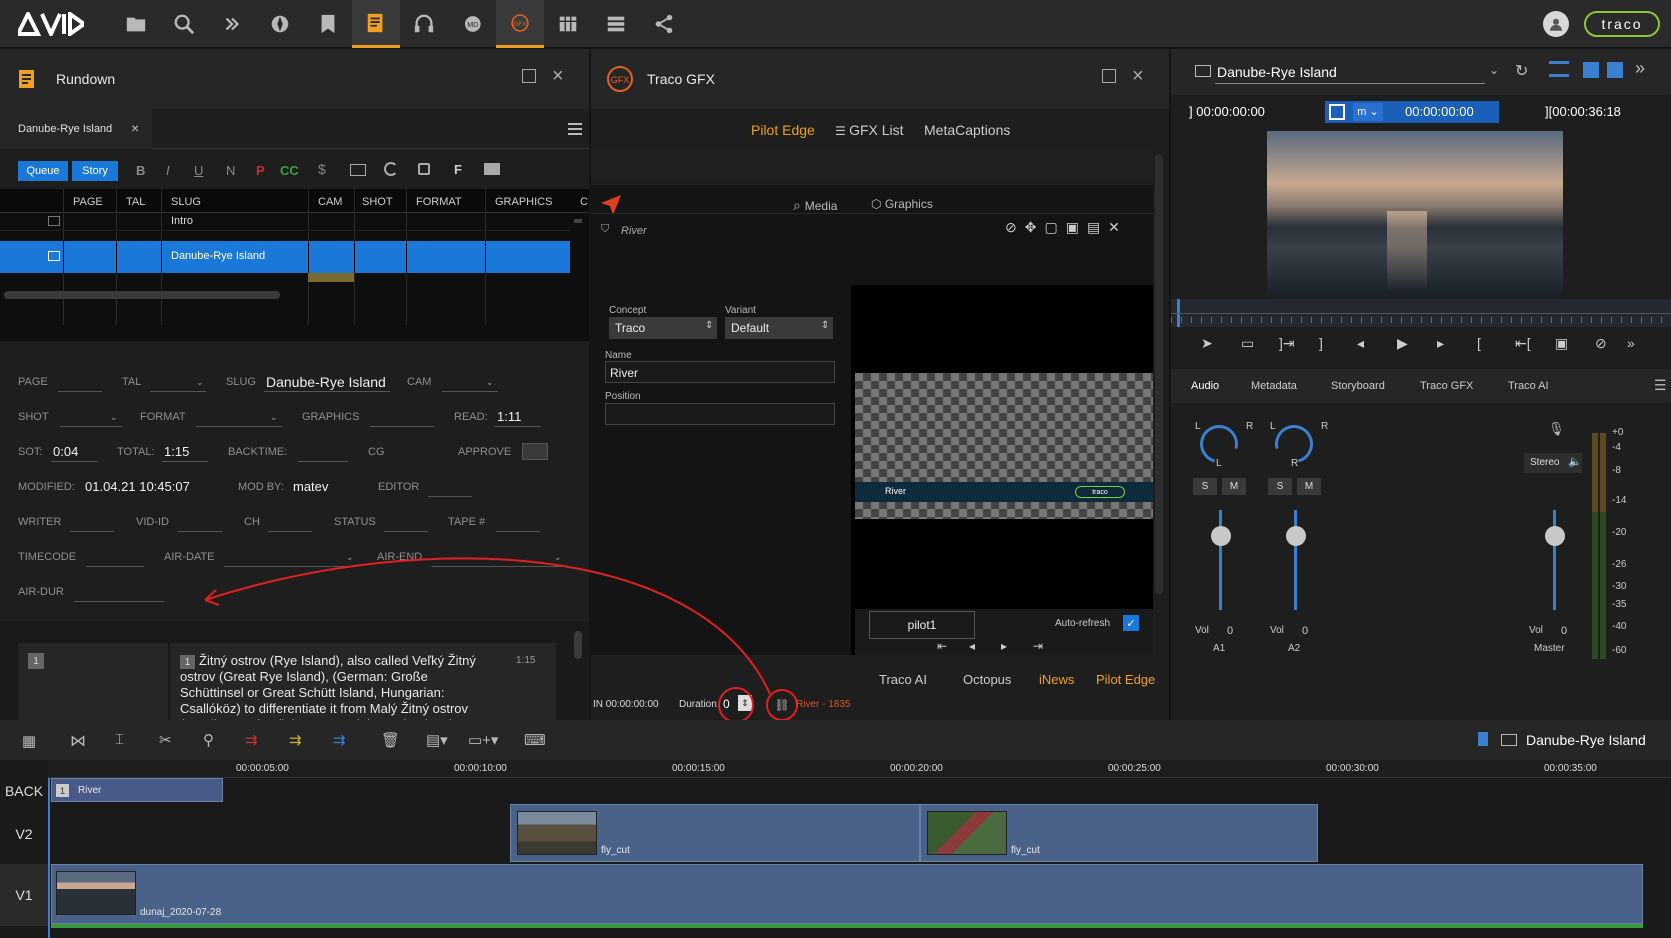 The image size is (1671, 938). What do you see at coordinates (815, 205) in the screenshot?
I see `tab-media: ⌕ Media` at bounding box center [815, 205].